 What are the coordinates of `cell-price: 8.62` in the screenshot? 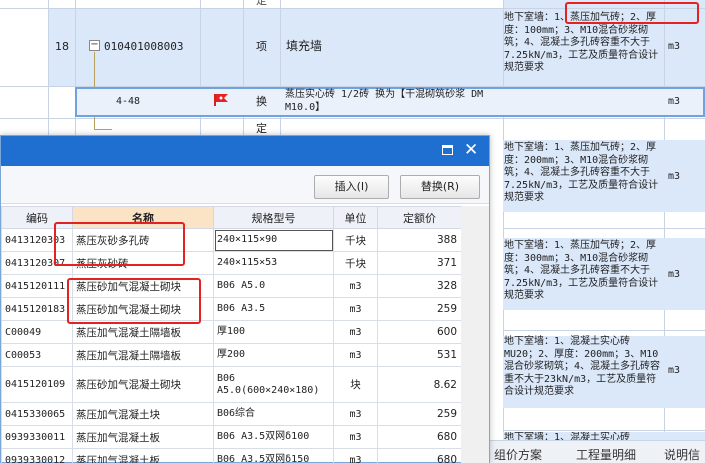 It's located at (419, 384).